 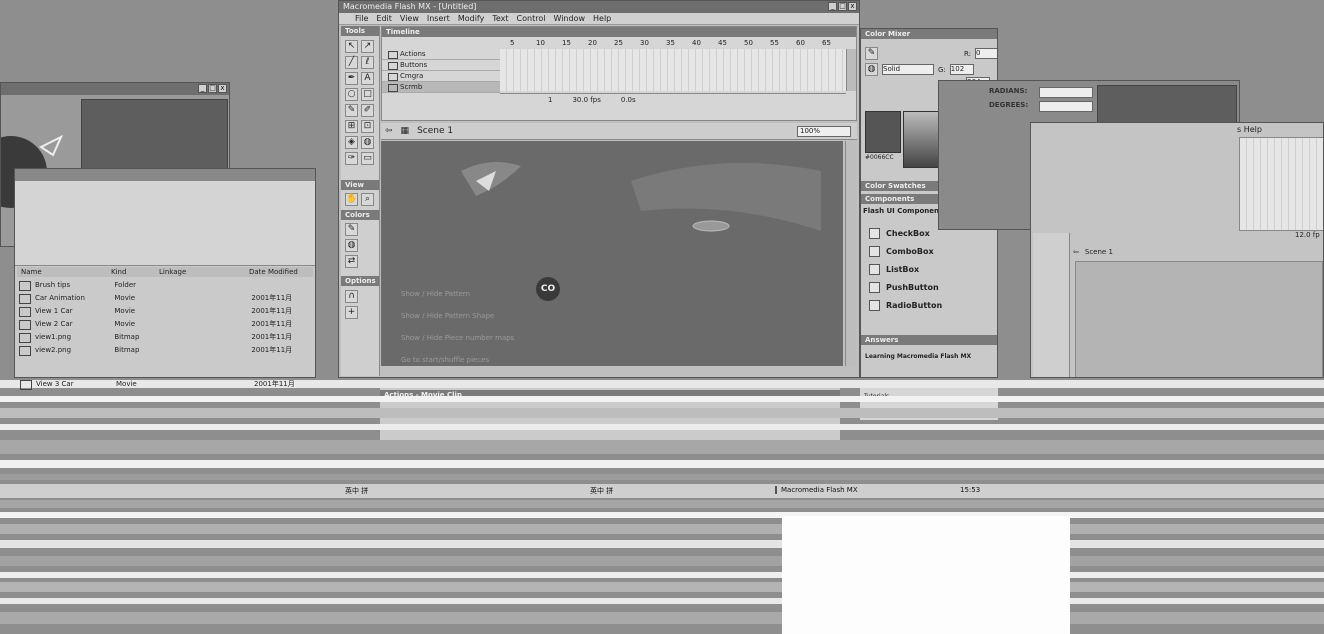 I want to click on stage-menu-item: Show / Hide Pattern, so click(x=457, y=294).